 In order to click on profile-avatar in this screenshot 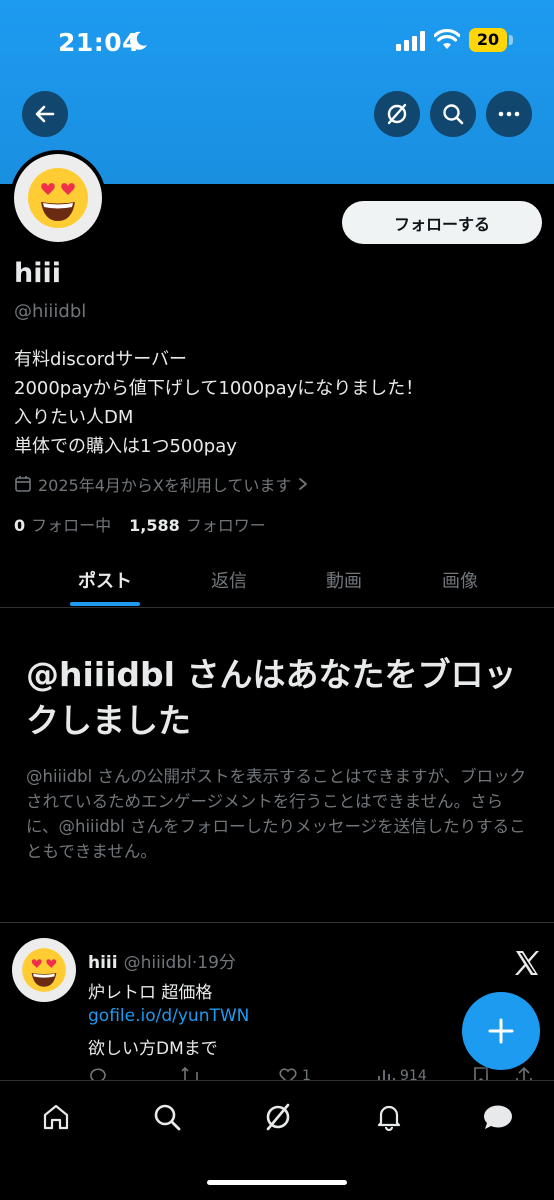, I will do `click(58, 198)`.